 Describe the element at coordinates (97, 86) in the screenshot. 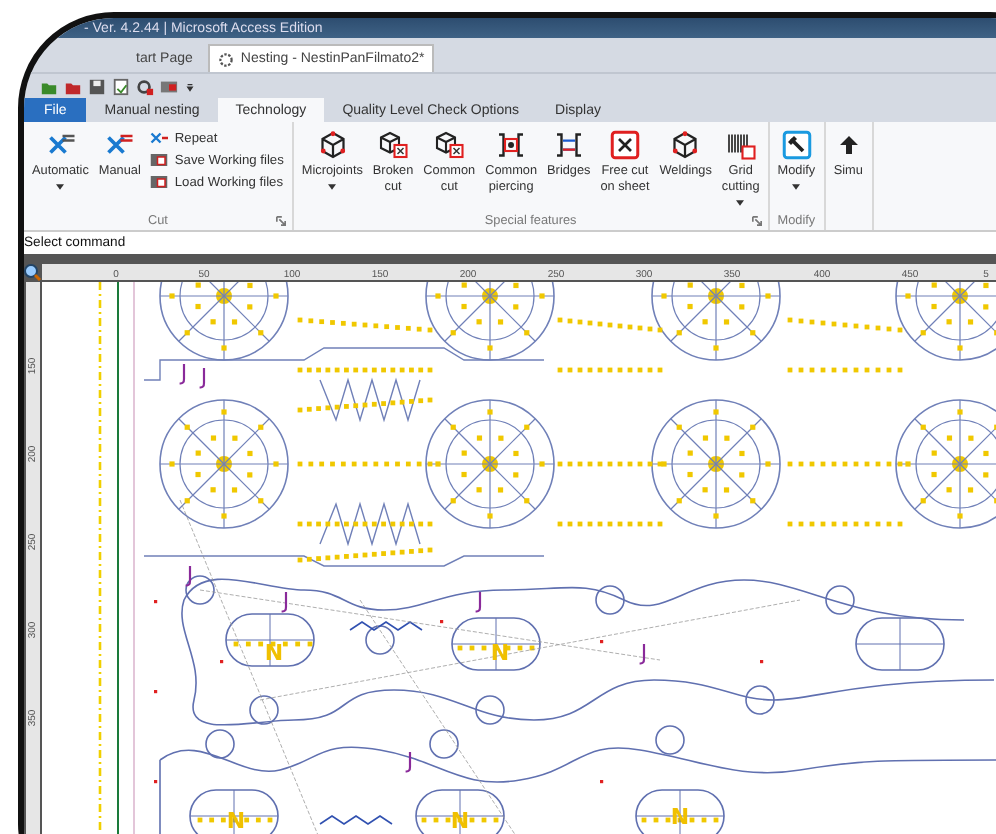

I see `save-icon` at that location.